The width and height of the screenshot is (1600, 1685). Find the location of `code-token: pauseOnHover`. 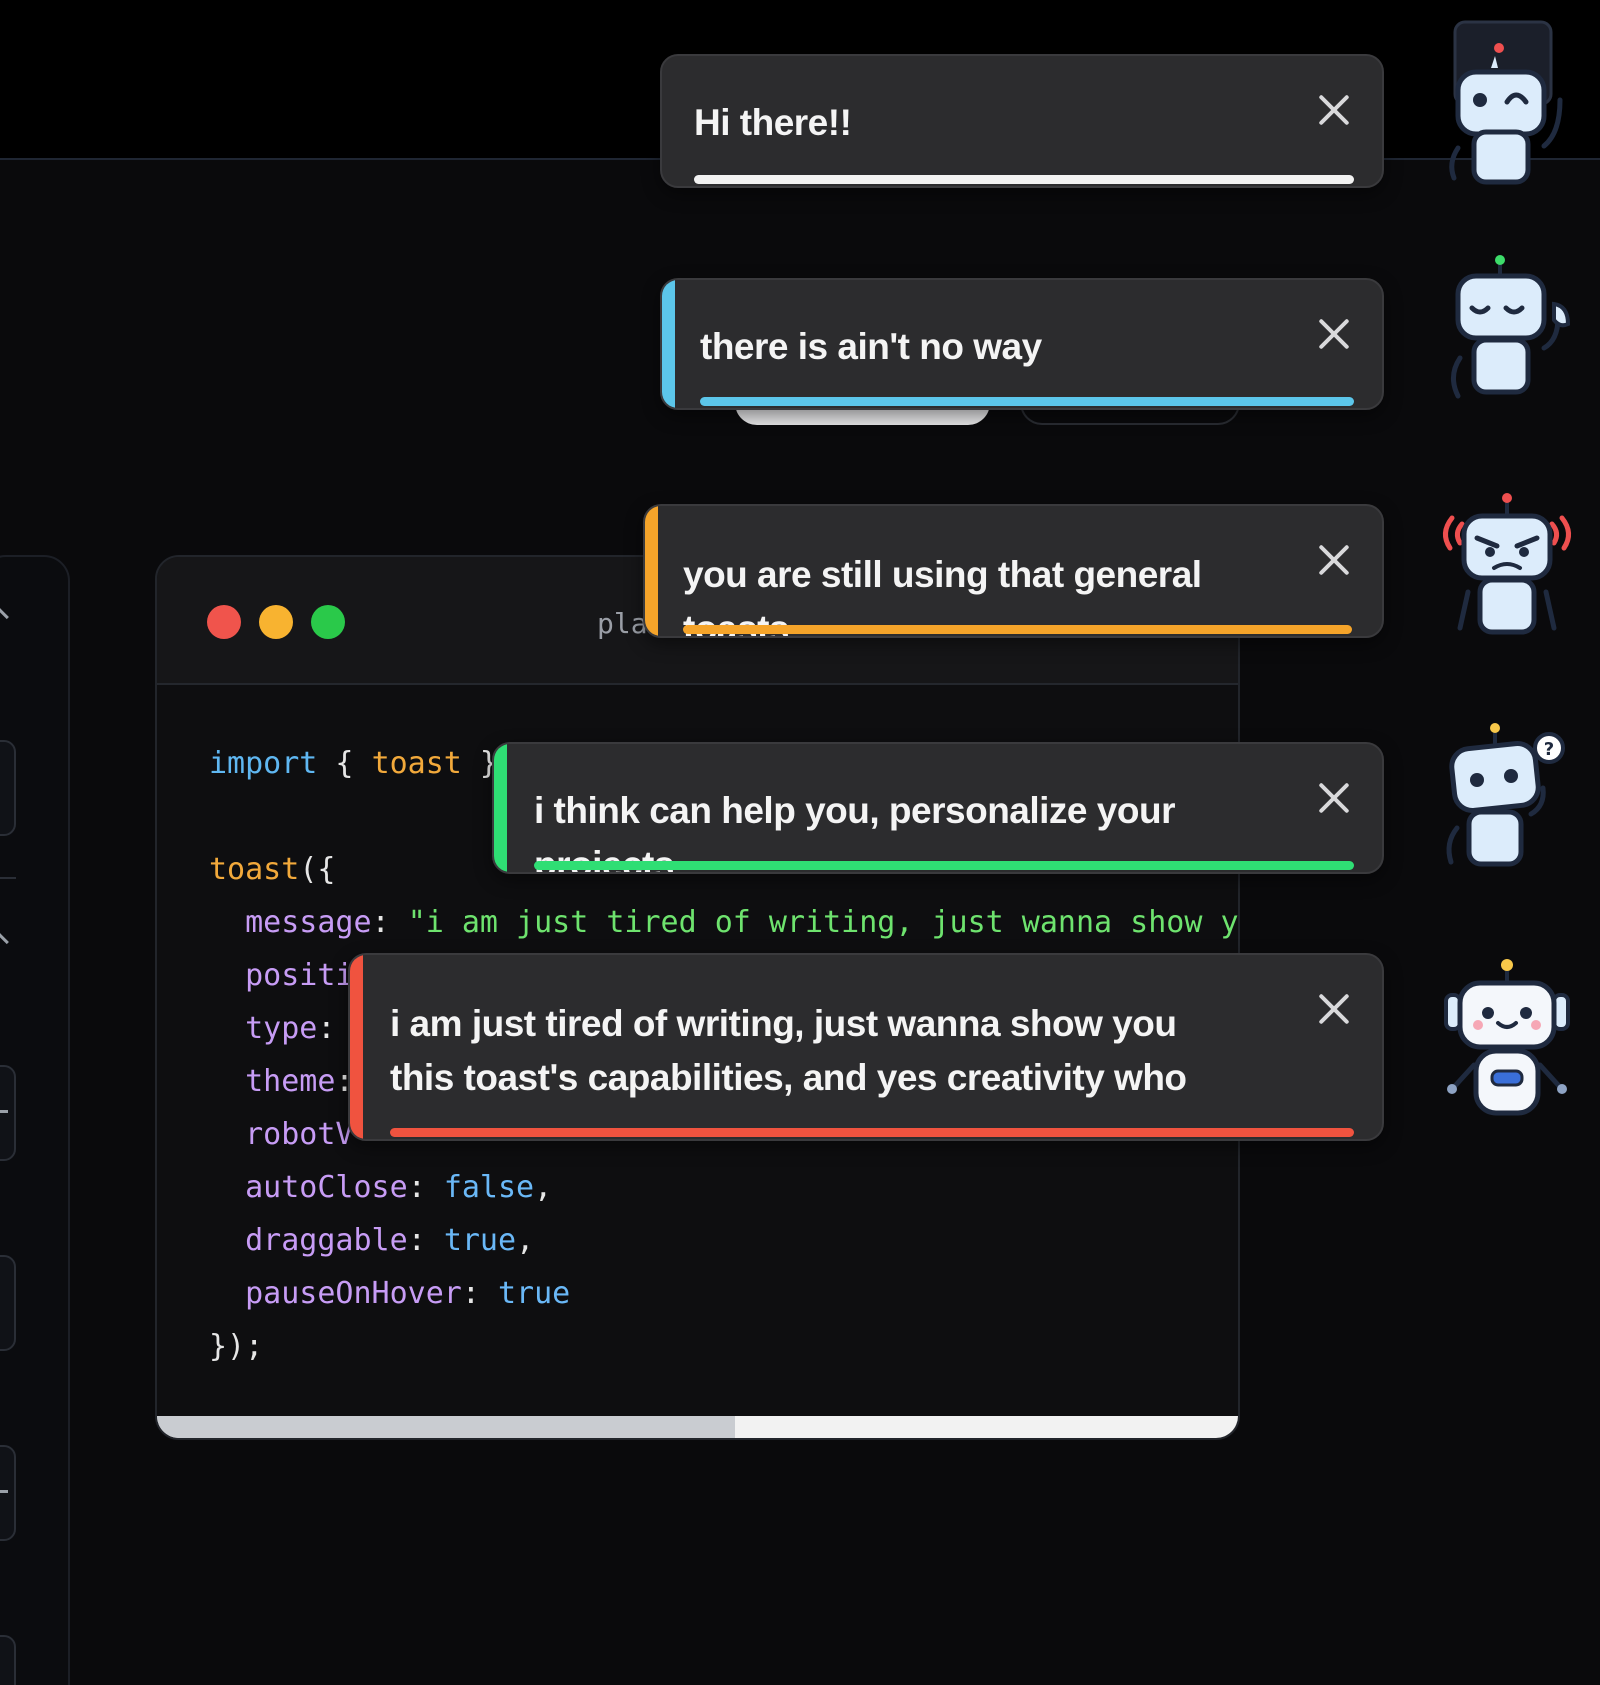

code-token: pauseOnHover is located at coordinates (335, 1293).